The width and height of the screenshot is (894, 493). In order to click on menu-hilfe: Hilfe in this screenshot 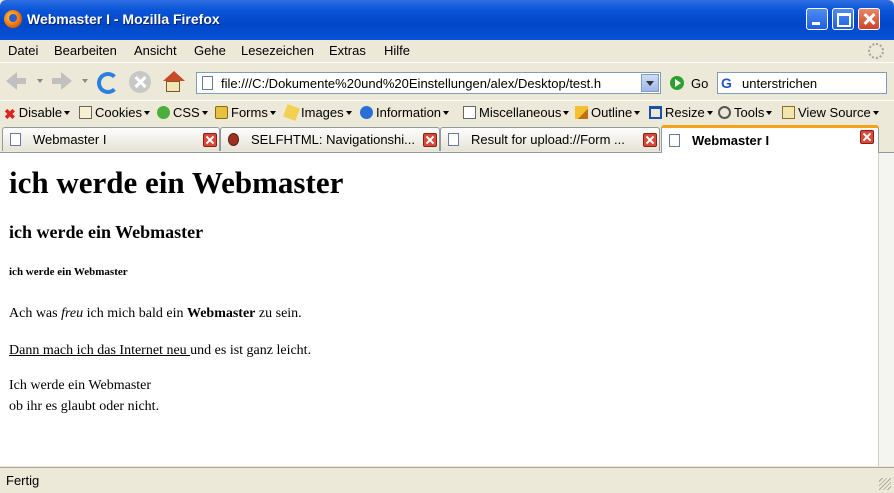, I will do `click(397, 50)`.